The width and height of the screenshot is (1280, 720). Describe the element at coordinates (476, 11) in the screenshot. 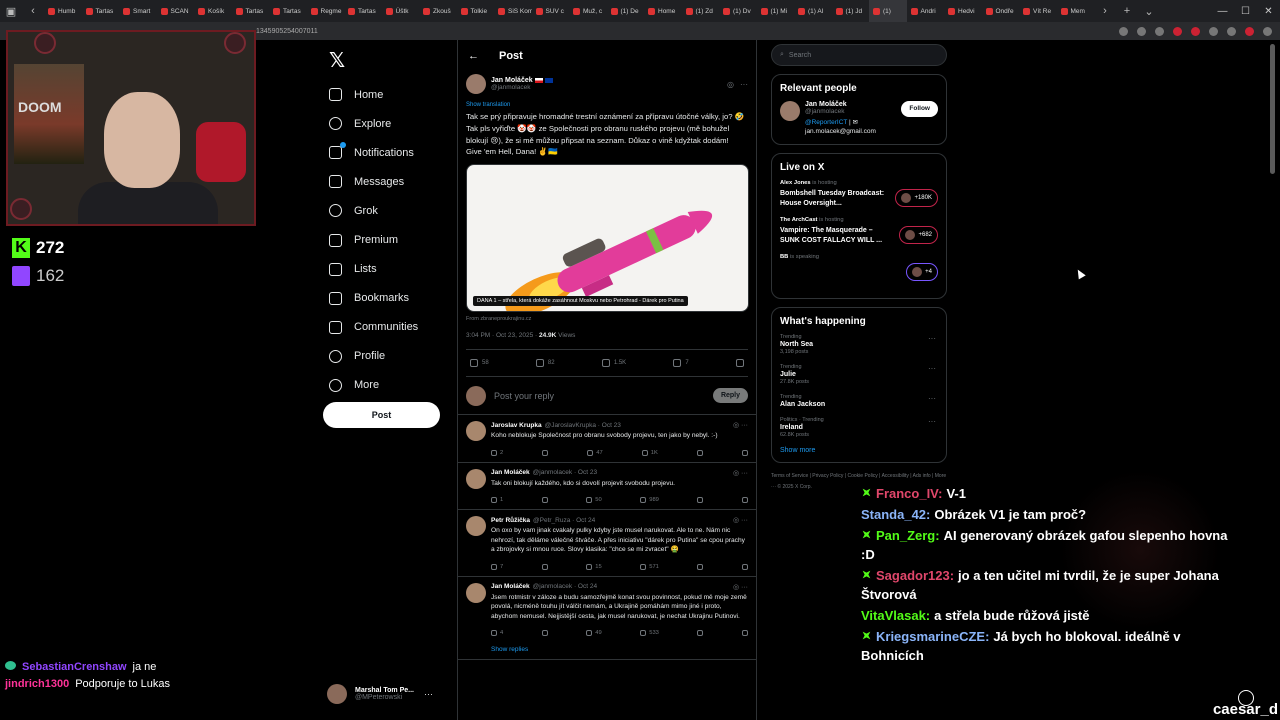

I see `browser-tab: Tolkie` at that location.